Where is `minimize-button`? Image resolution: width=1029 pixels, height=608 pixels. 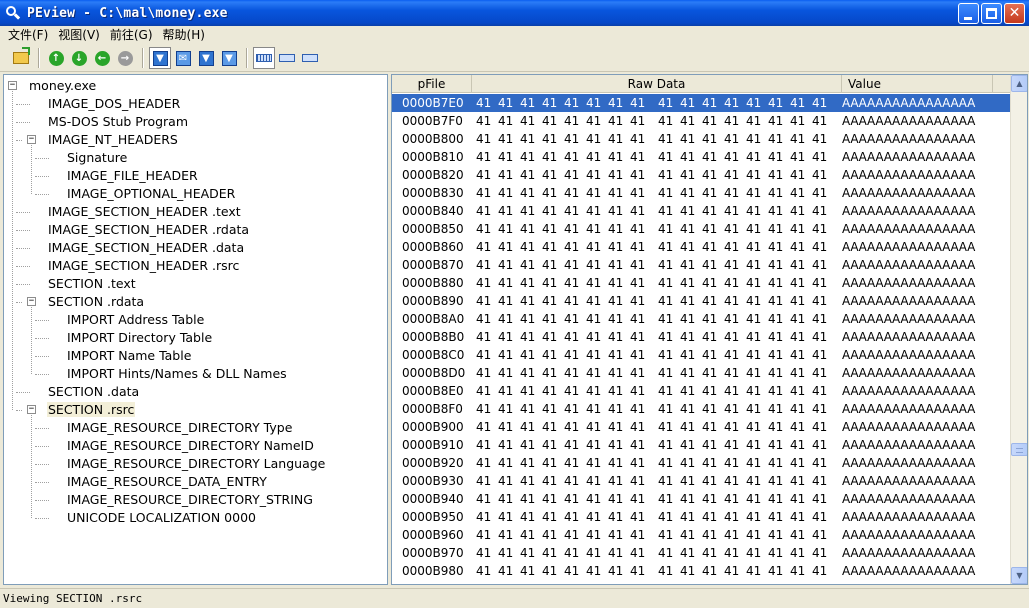 minimize-button is located at coordinates (968, 13).